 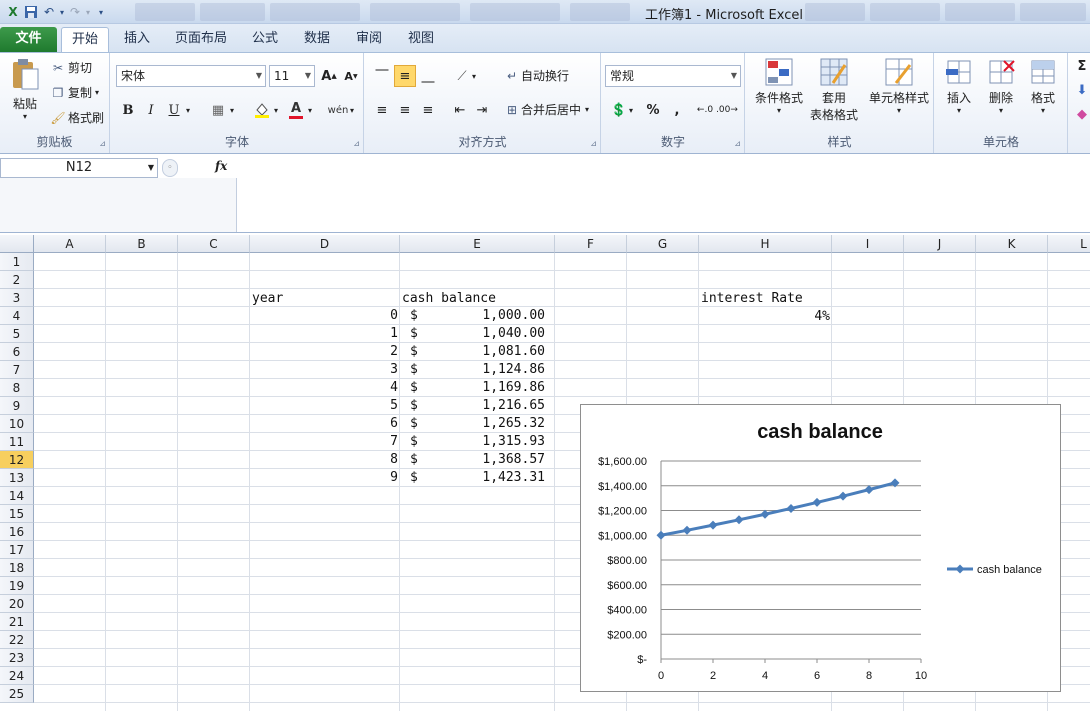 What do you see at coordinates (482, 110) in the screenshot?
I see `increase-indent-icon: ⇥` at bounding box center [482, 110].